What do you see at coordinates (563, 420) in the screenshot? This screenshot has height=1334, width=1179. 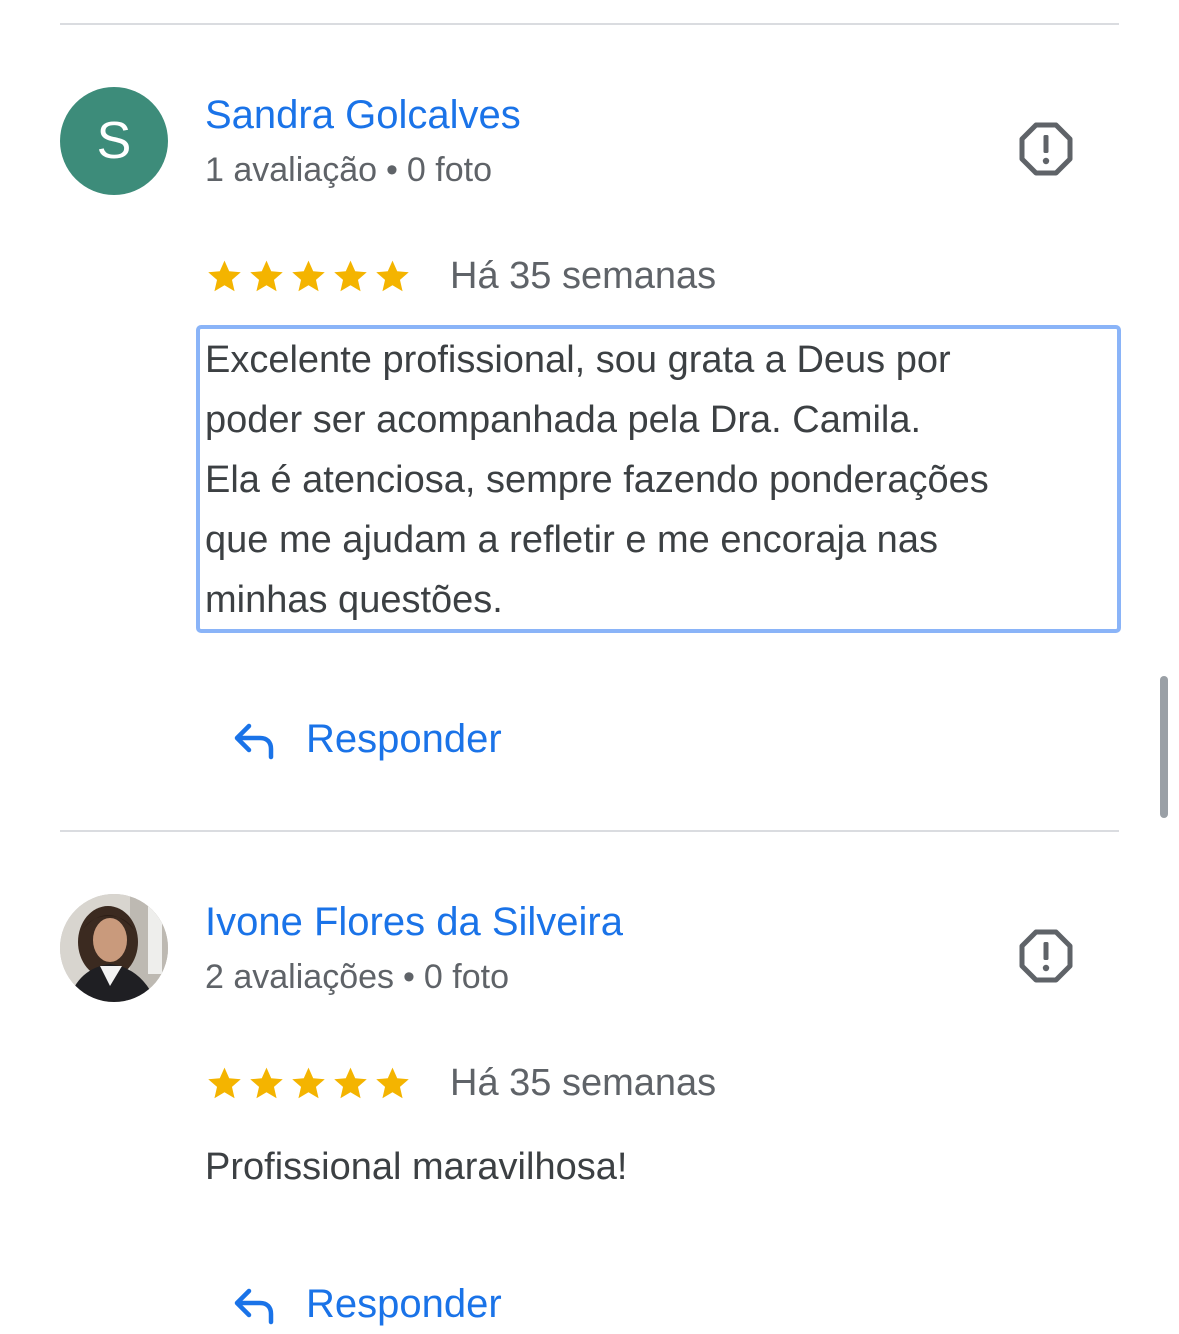 I see `review-text-line: poder ser acompanhada pela Dra. Camila.` at bounding box center [563, 420].